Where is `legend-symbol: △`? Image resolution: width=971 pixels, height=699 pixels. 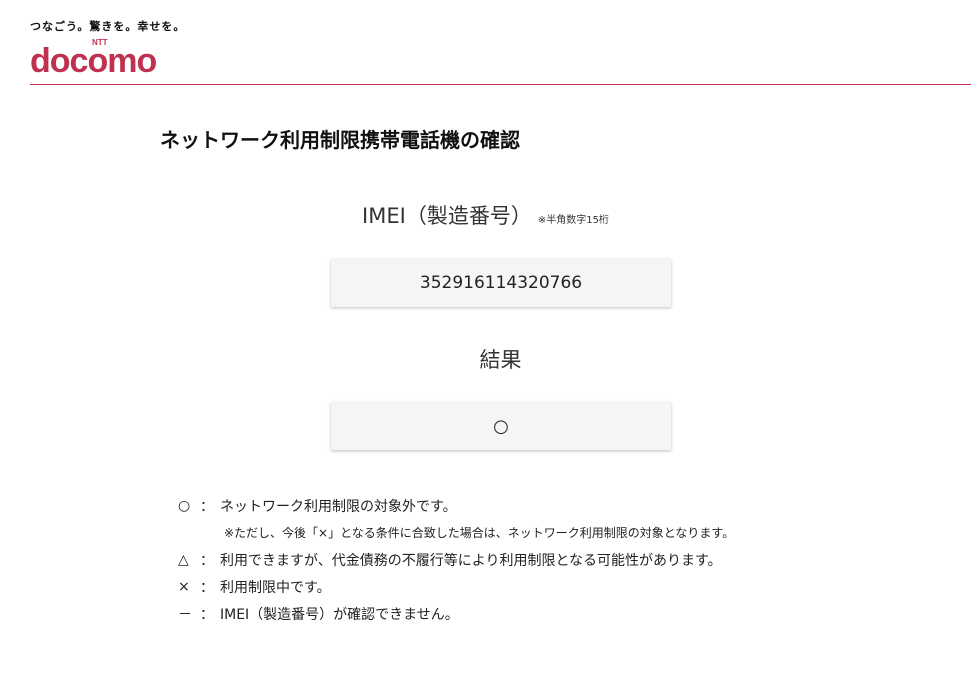 legend-symbol: △ is located at coordinates (183, 559).